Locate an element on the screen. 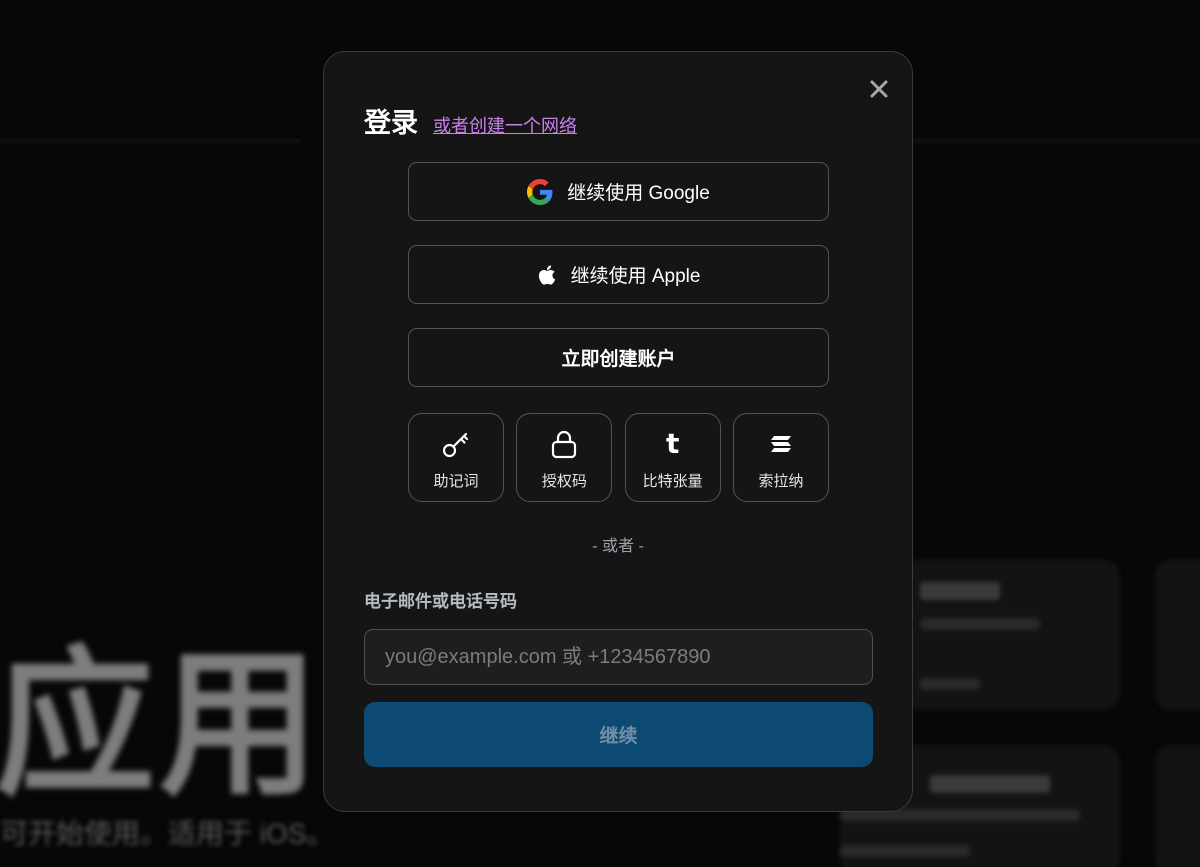 Image resolution: width=1200 pixels, height=867 pixels. solana-button: 索拉纳 is located at coordinates (780, 457).